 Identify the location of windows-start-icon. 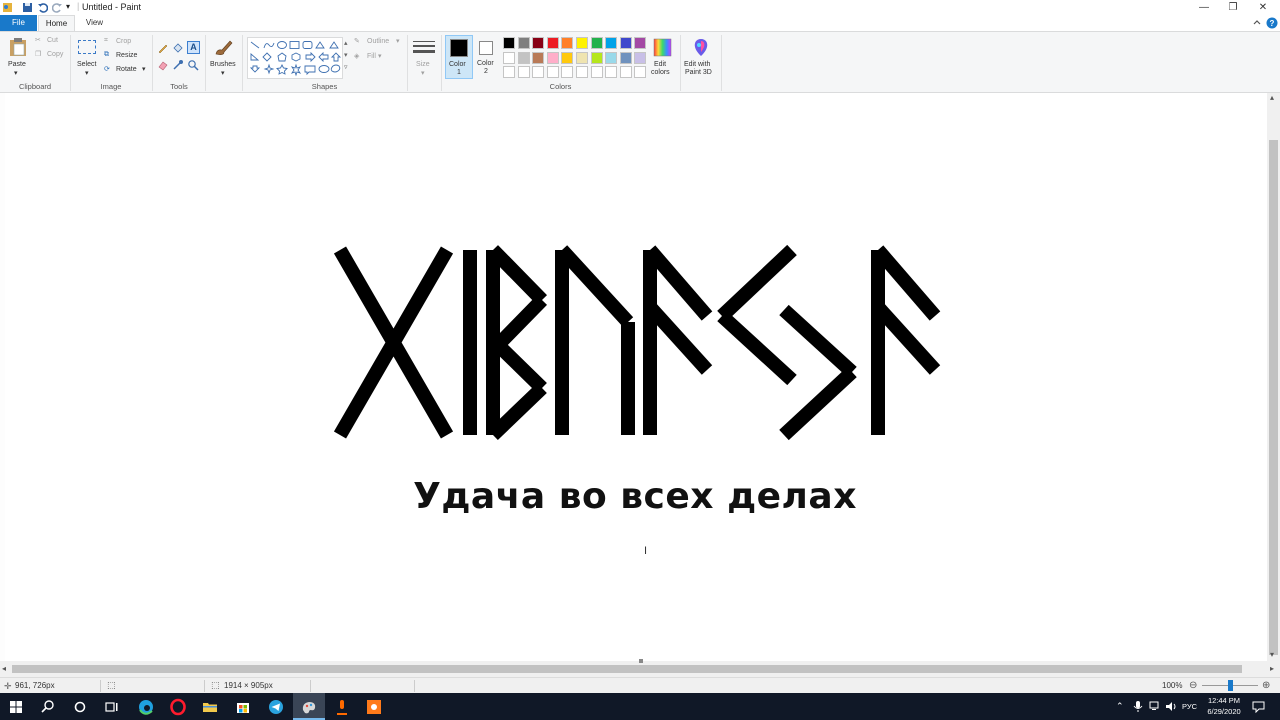
(16, 707).